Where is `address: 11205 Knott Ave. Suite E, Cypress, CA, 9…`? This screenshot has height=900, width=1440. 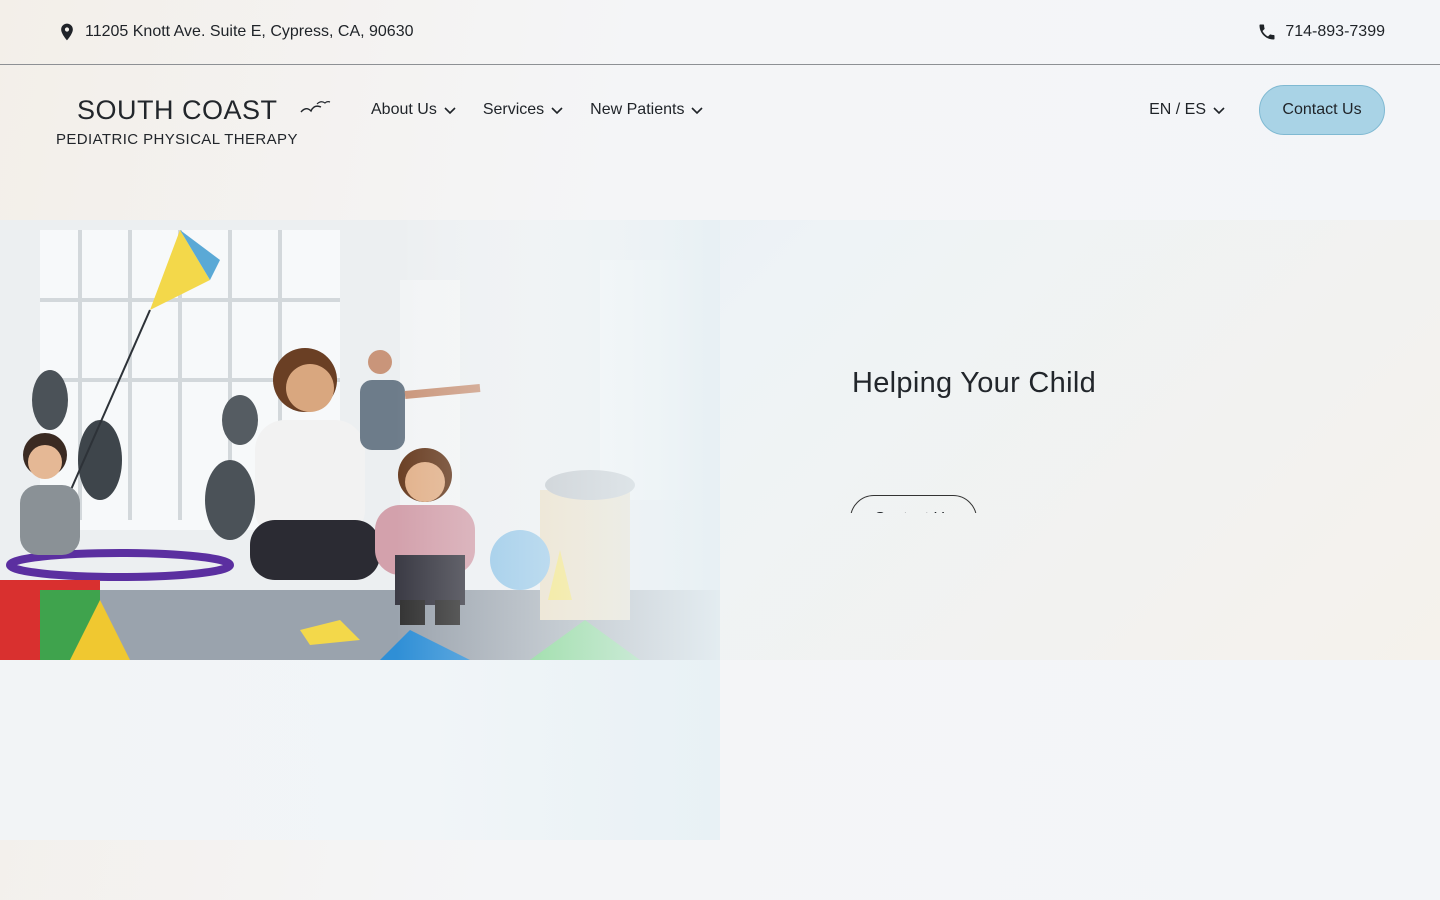
address: 11205 Knott Ave. Suite E, Cypress, CA, 9… is located at coordinates (235, 32).